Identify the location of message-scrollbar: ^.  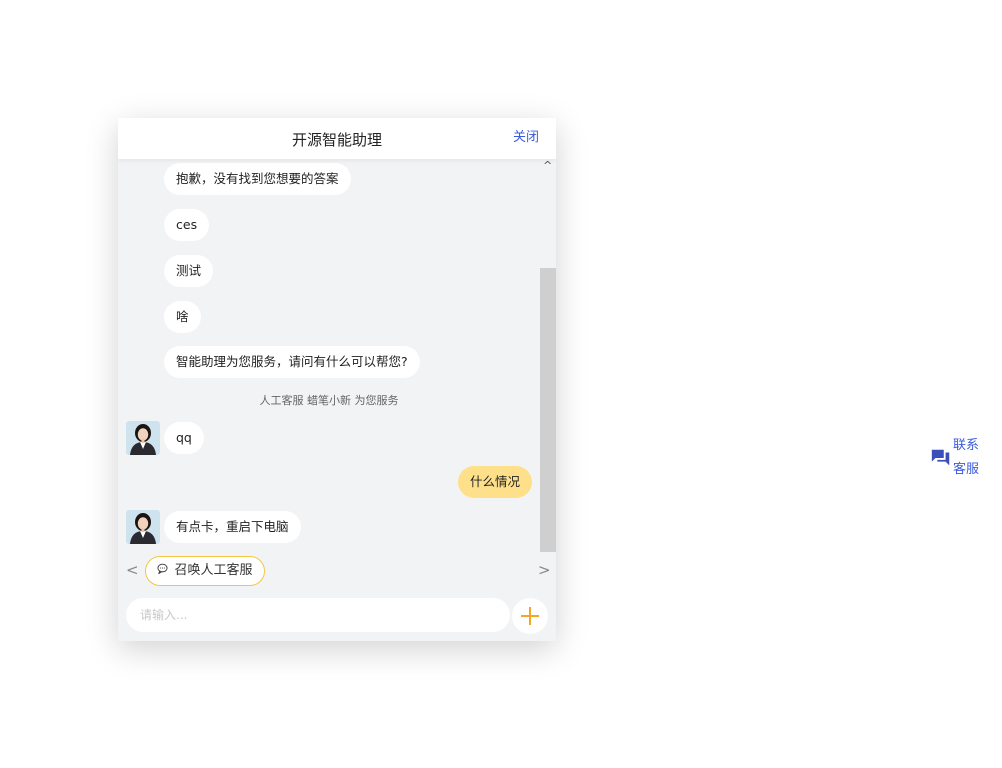
(548, 355).